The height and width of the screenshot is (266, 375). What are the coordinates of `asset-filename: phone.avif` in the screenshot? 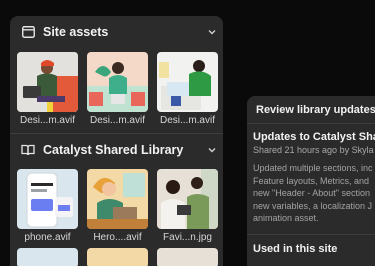 It's located at (47, 237).